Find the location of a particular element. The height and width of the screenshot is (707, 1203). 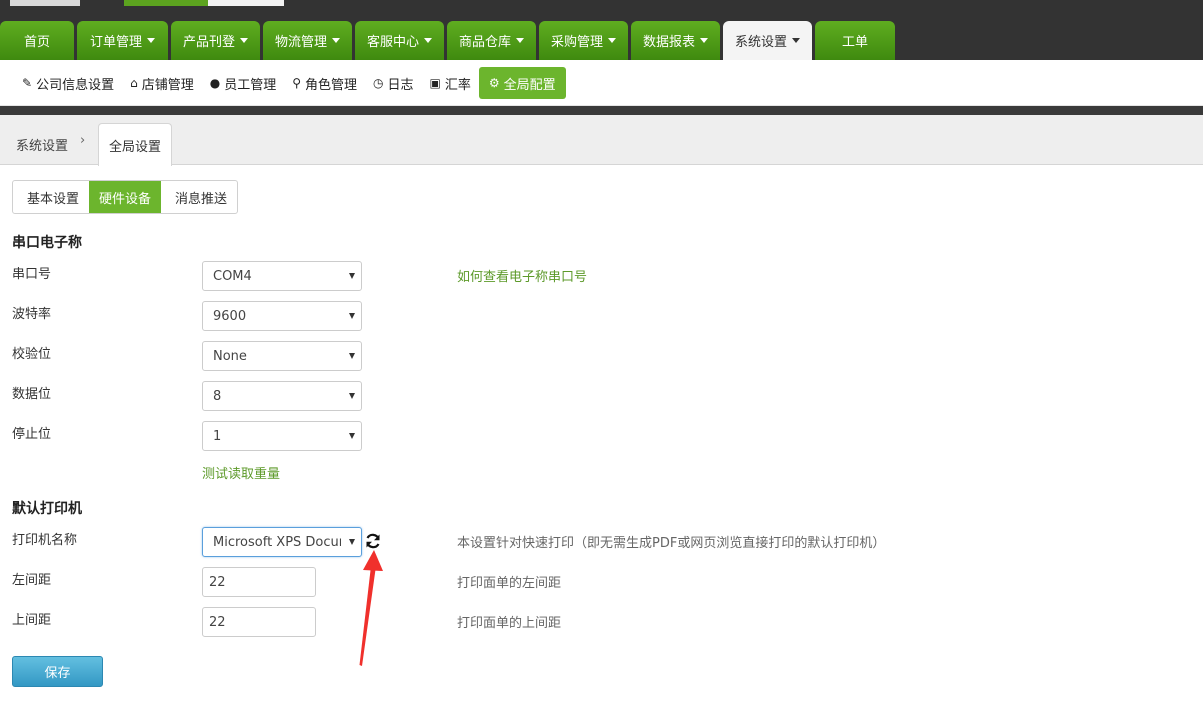

subnav-employees: ● 员工管理 is located at coordinates (243, 83).